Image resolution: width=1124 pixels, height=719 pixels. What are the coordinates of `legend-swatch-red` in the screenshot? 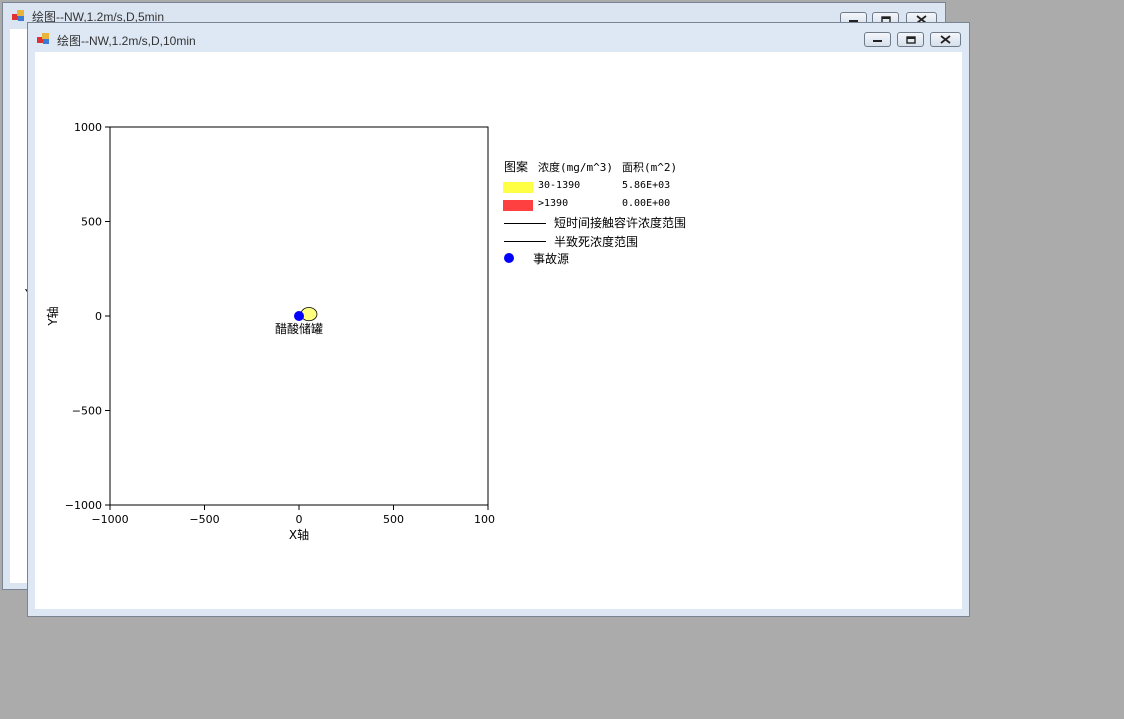 It's located at (518, 205).